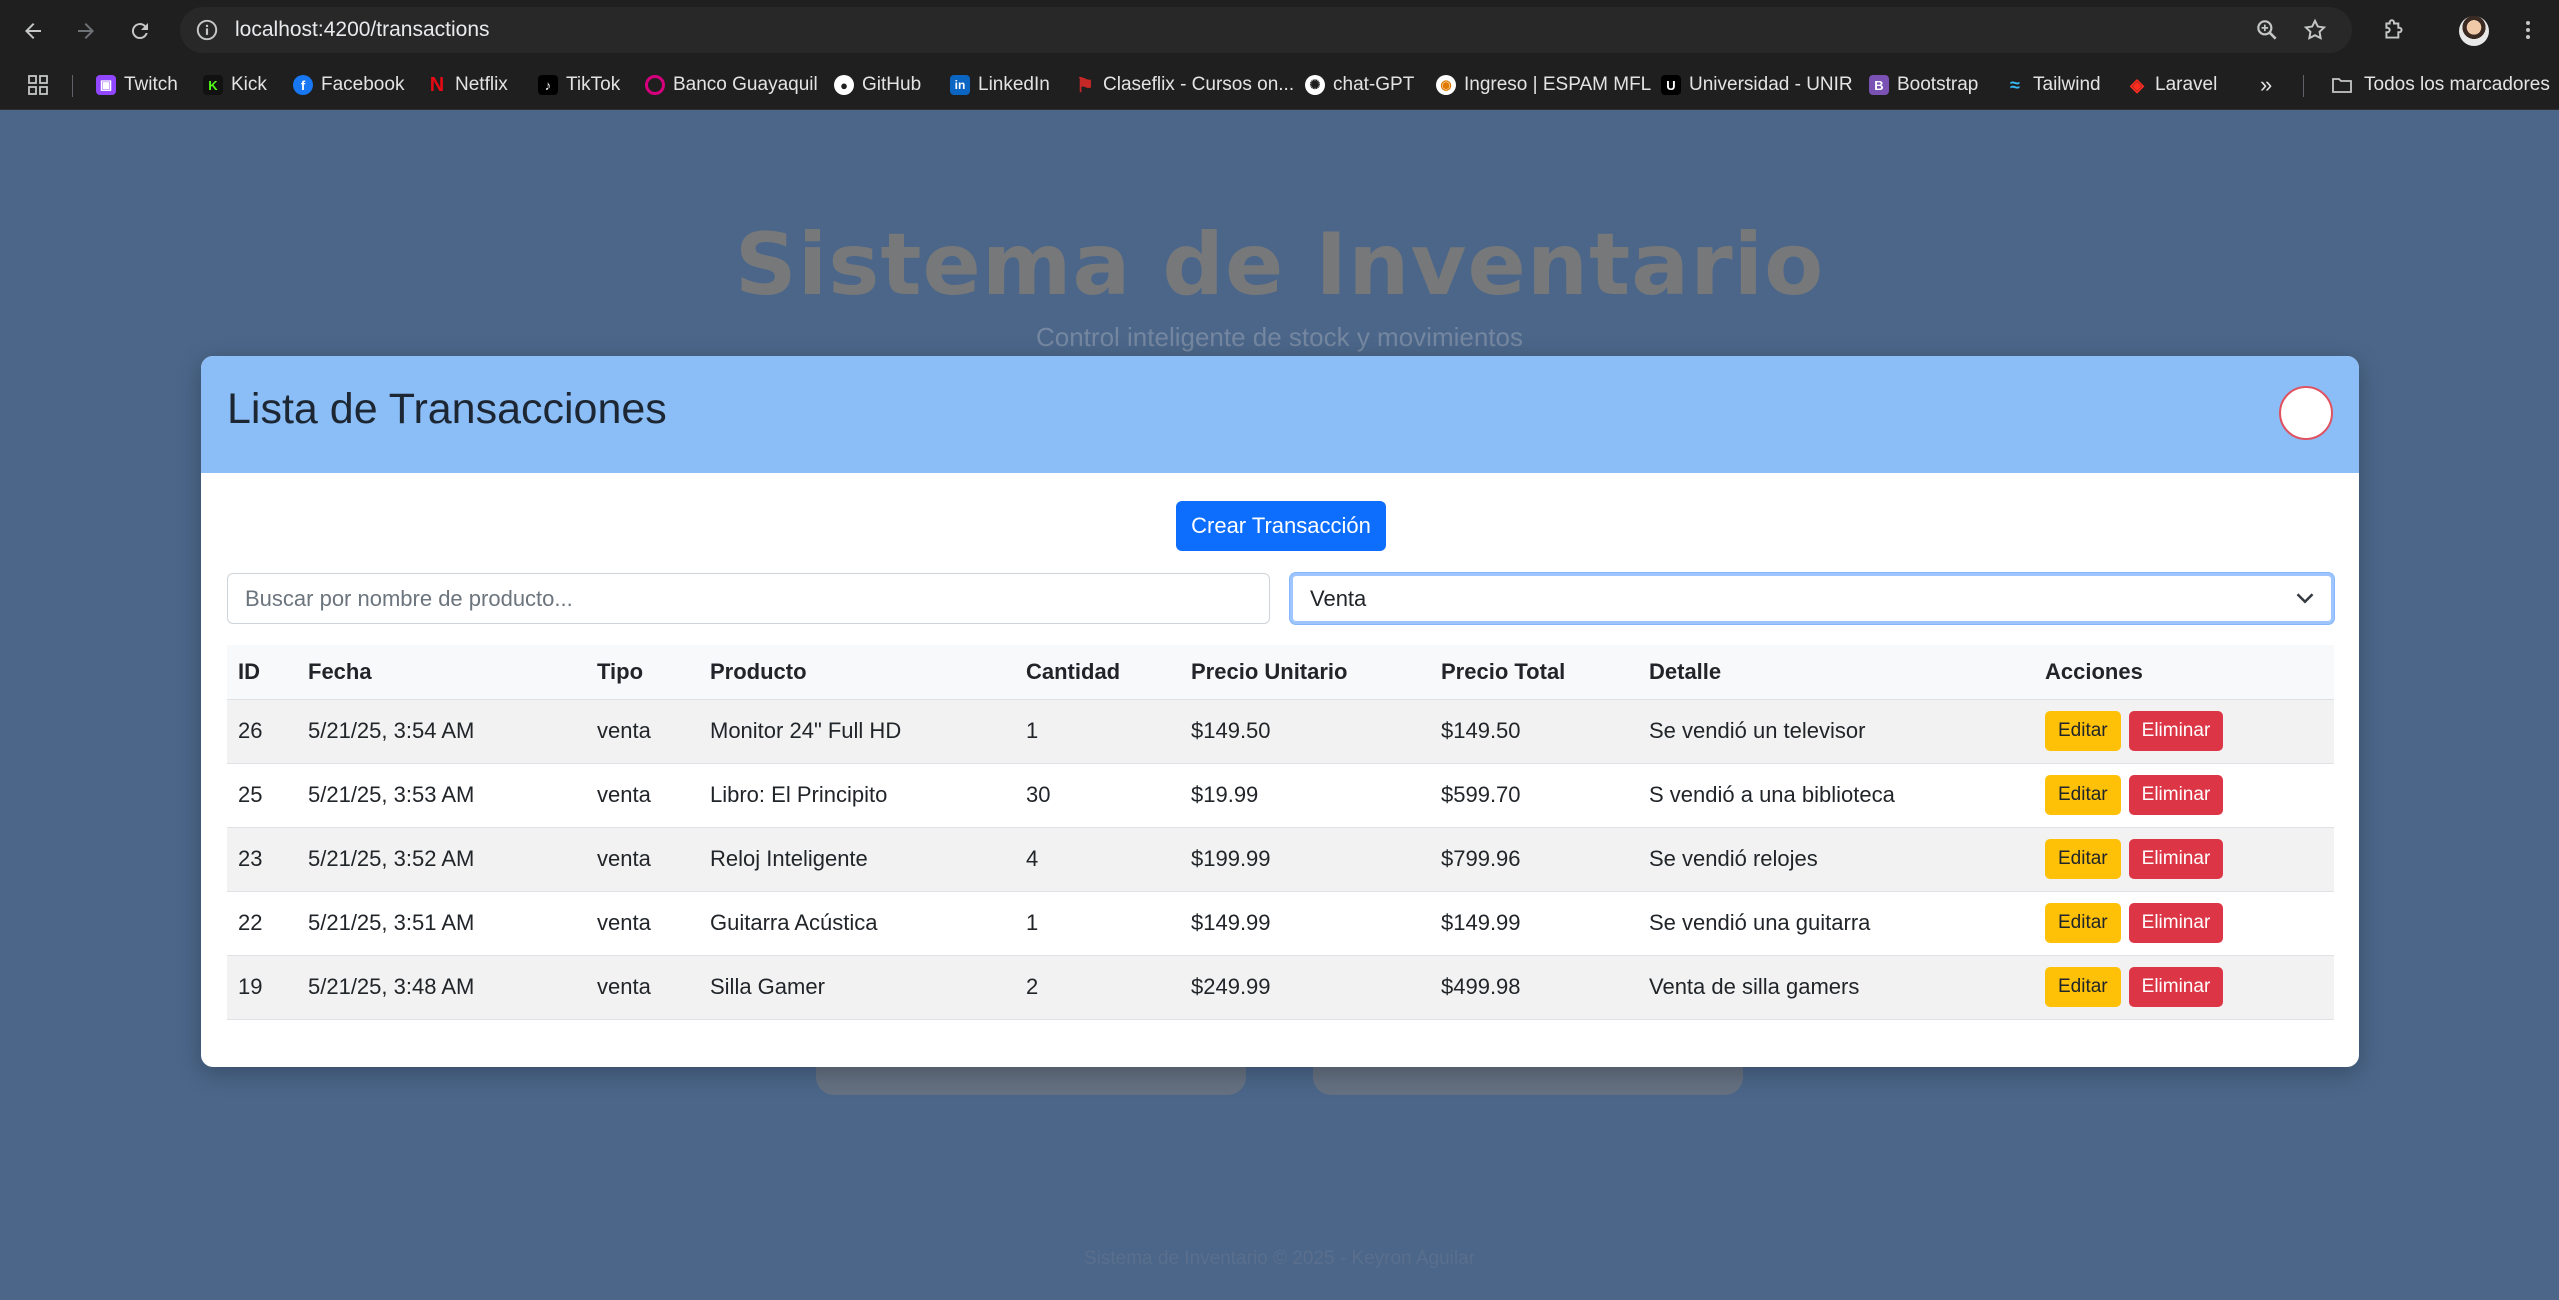  Describe the element at coordinates (1812, 598) in the screenshot. I see `type-filter-select: Venta` at that location.